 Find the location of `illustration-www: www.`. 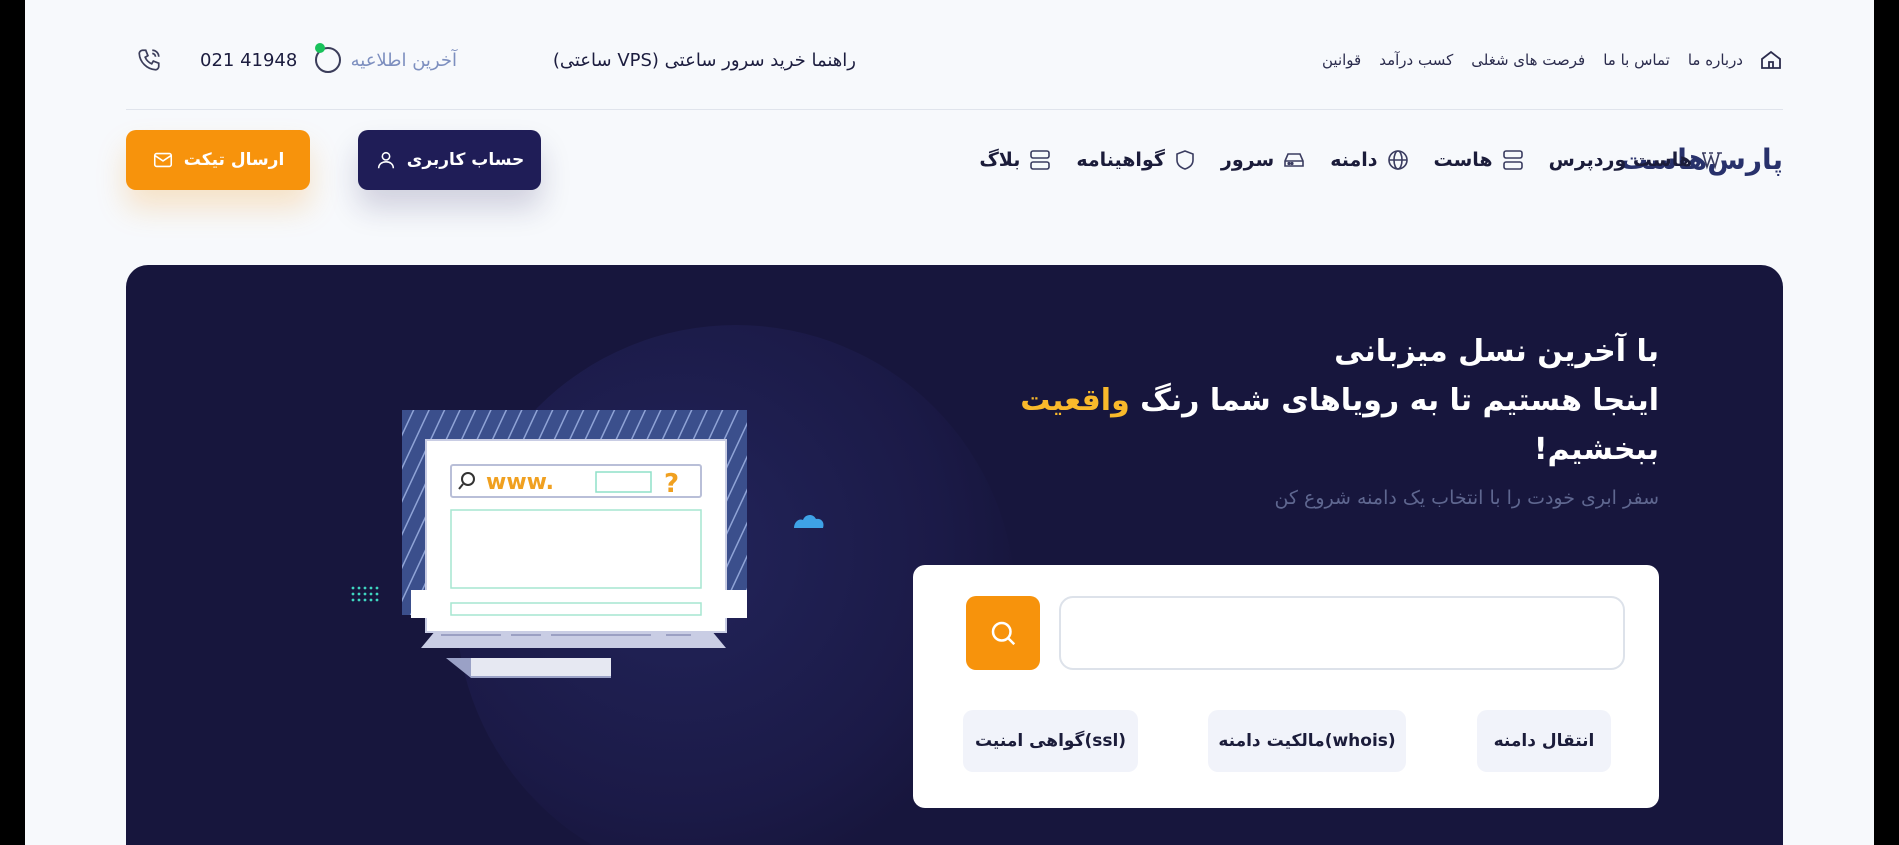

illustration-www: www. is located at coordinates (520, 482).